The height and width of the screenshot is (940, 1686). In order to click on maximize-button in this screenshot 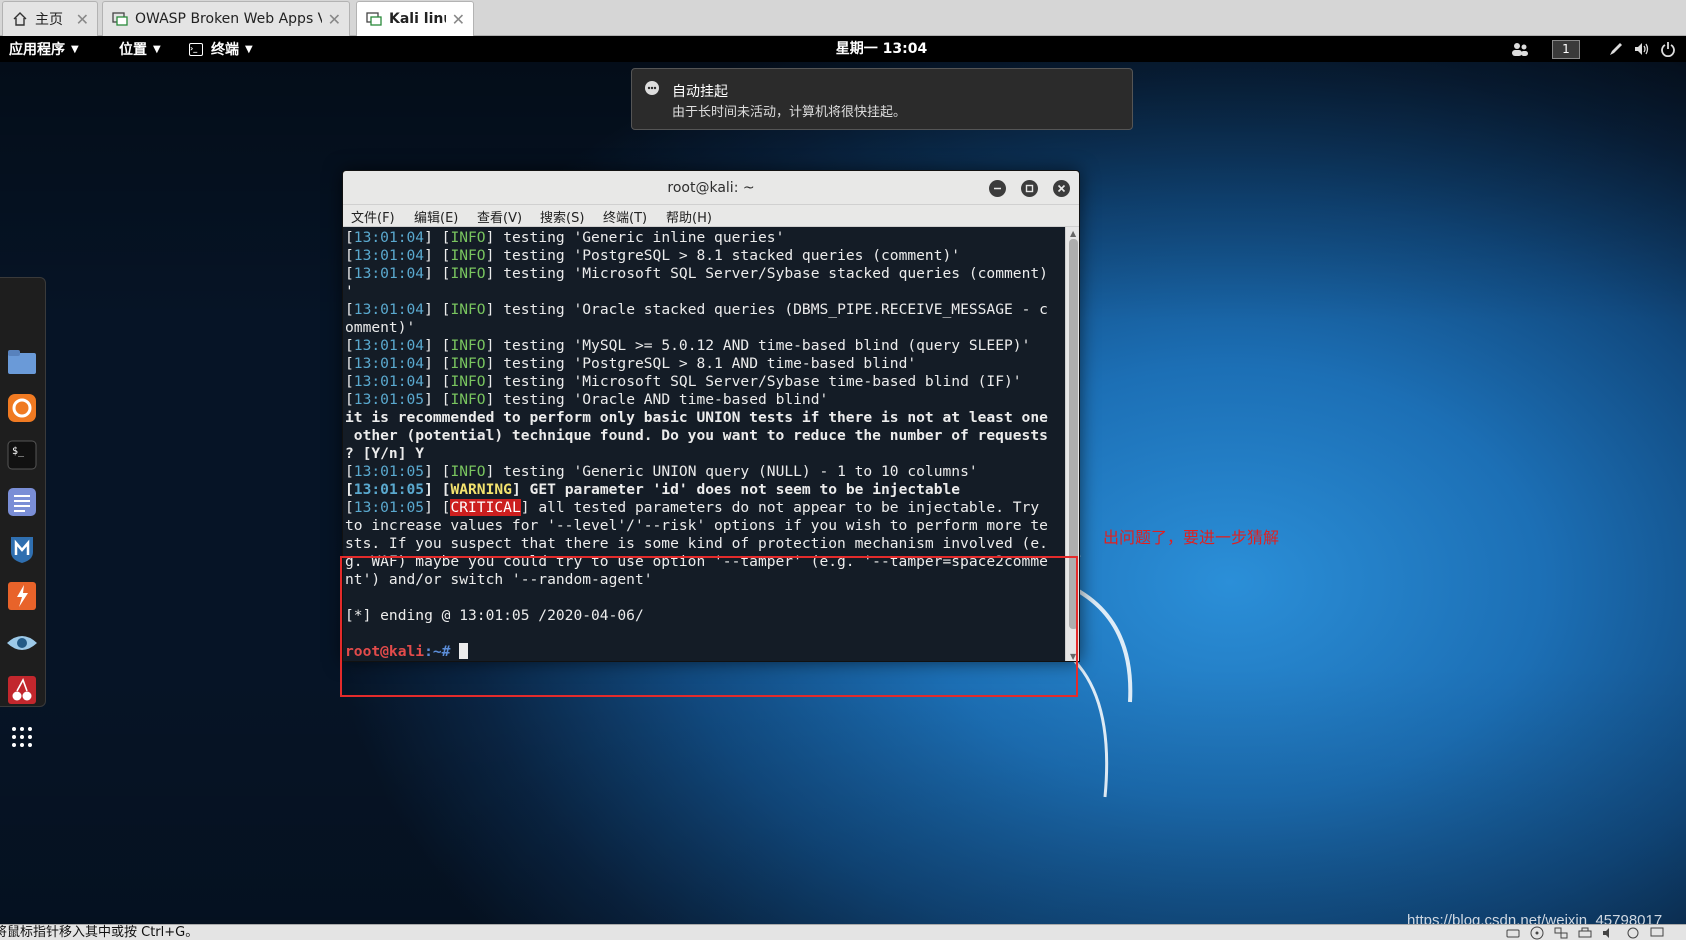, I will do `click(1029, 188)`.